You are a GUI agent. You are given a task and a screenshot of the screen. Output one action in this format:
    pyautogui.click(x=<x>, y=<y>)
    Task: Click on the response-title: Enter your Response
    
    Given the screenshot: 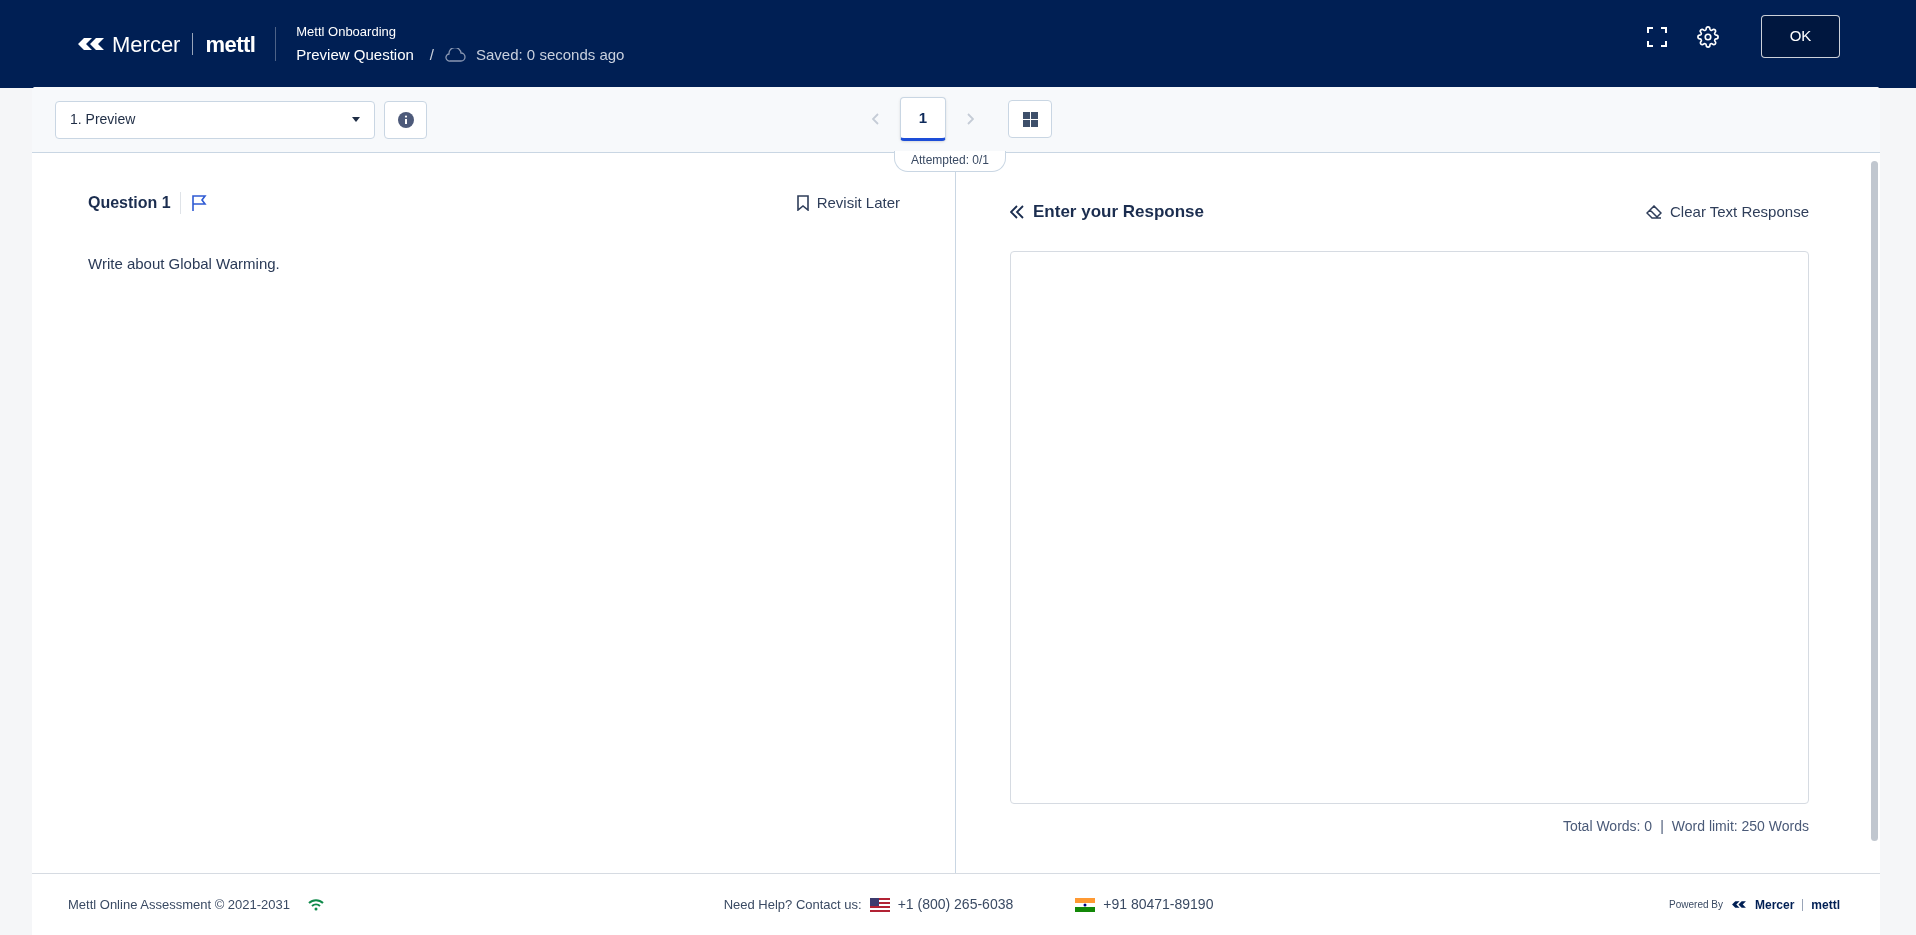 What is the action you would take?
    pyautogui.click(x=1118, y=212)
    